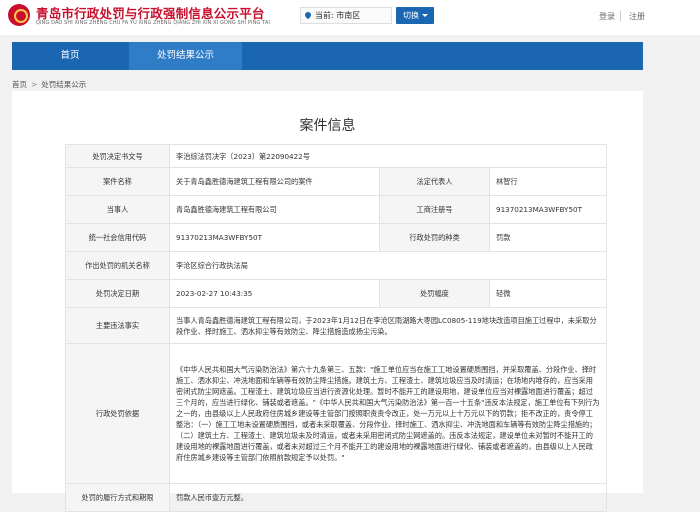 Image resolution: width=700 pixels, height=512 pixels. Describe the element at coordinates (117, 497) in the screenshot. I see `label-performance: 处罚的履行方式和期限` at that location.